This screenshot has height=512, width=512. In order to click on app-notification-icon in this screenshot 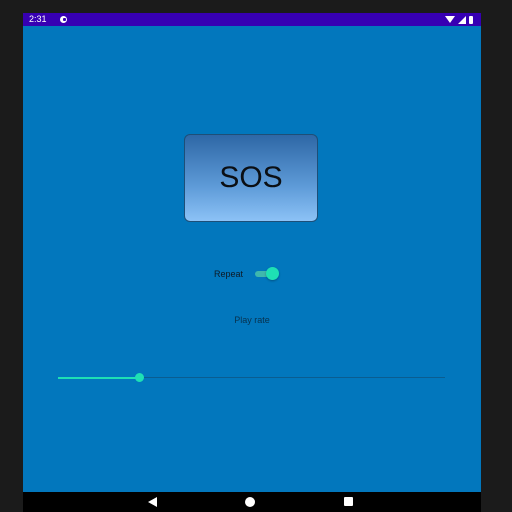, I will do `click(63, 19)`.